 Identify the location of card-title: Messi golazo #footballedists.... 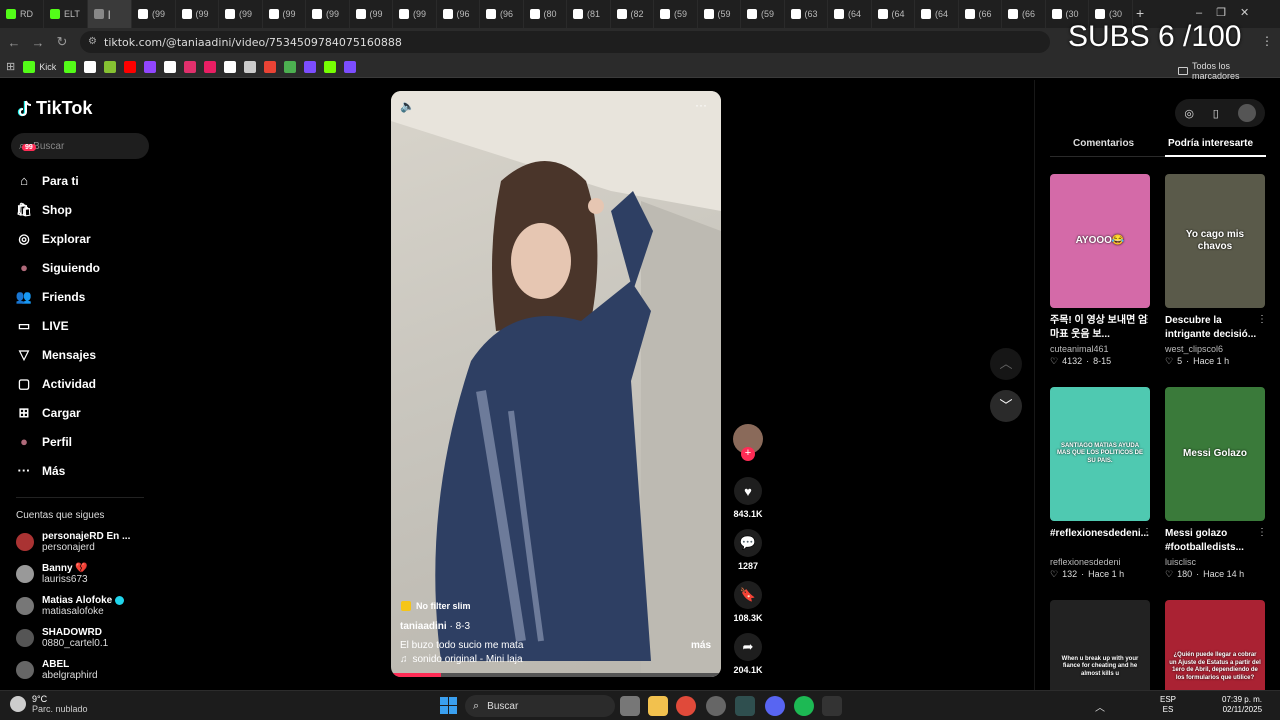
(1215, 541).